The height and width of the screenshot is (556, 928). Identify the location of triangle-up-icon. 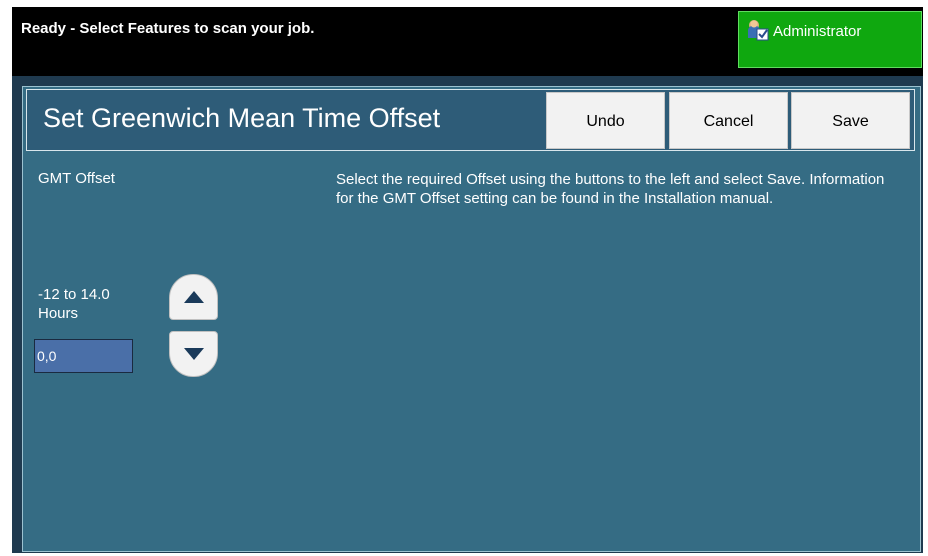
(194, 297).